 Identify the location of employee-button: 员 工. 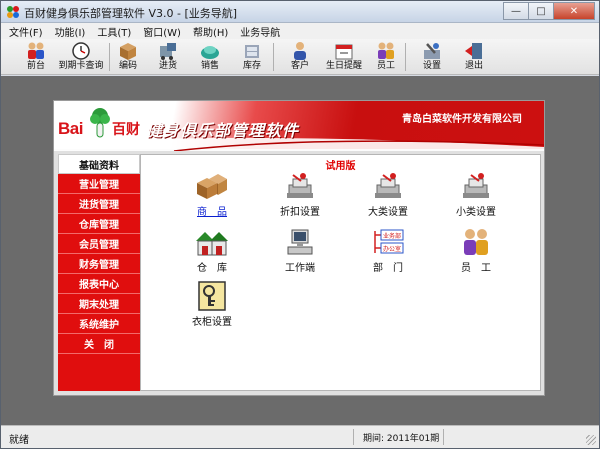
(476, 251).